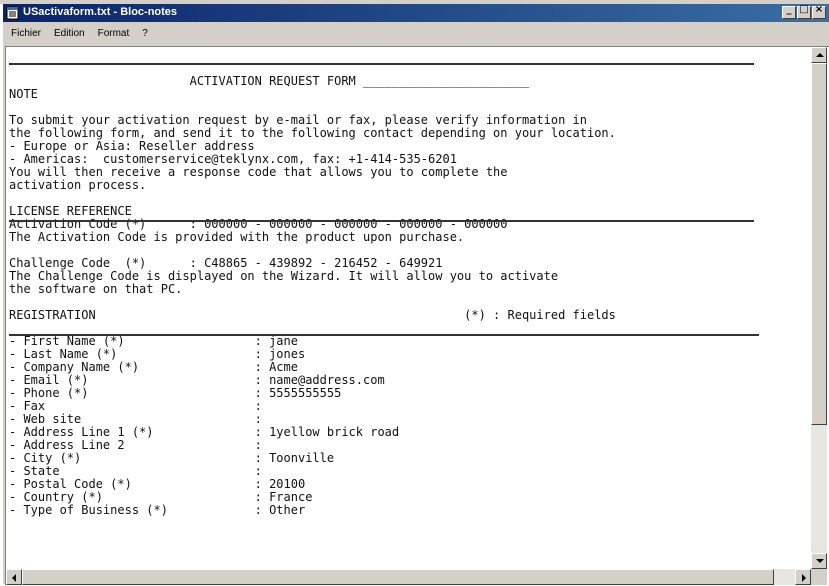 The width and height of the screenshot is (829, 586). What do you see at coordinates (78, 185) in the screenshot?
I see `text-line: activation process.` at bounding box center [78, 185].